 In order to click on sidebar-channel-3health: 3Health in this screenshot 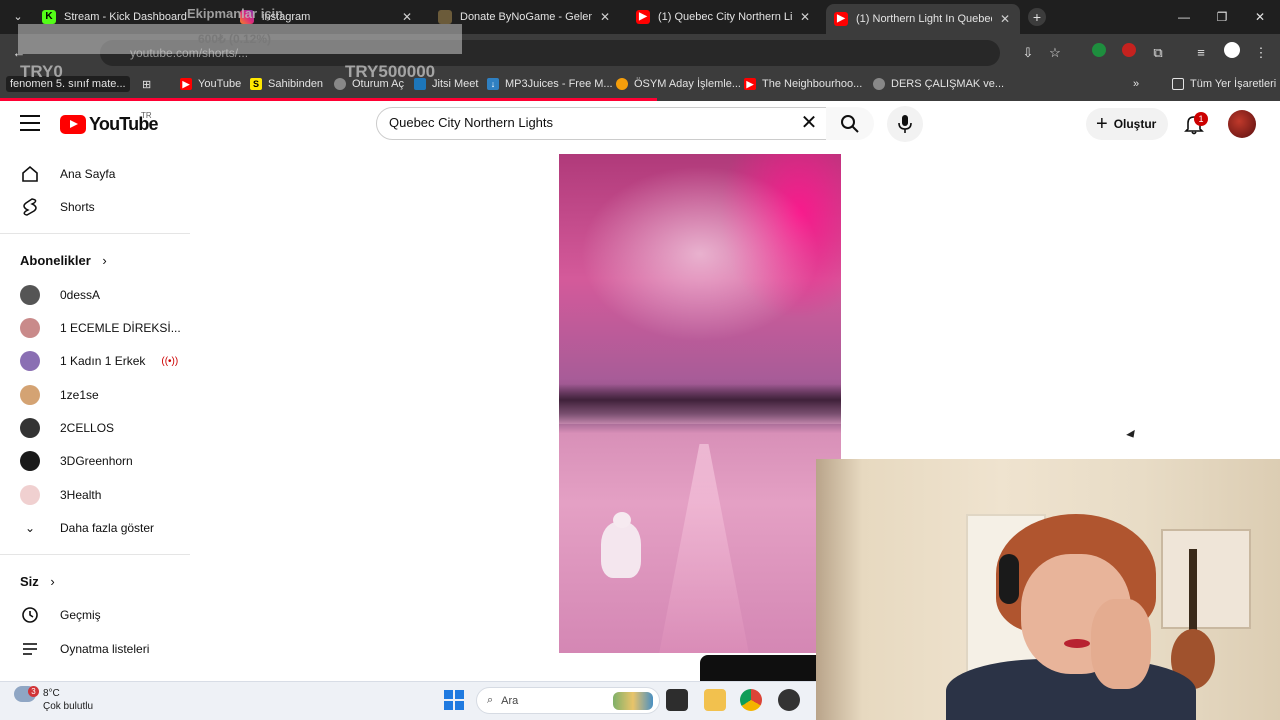, I will do `click(60, 495)`.